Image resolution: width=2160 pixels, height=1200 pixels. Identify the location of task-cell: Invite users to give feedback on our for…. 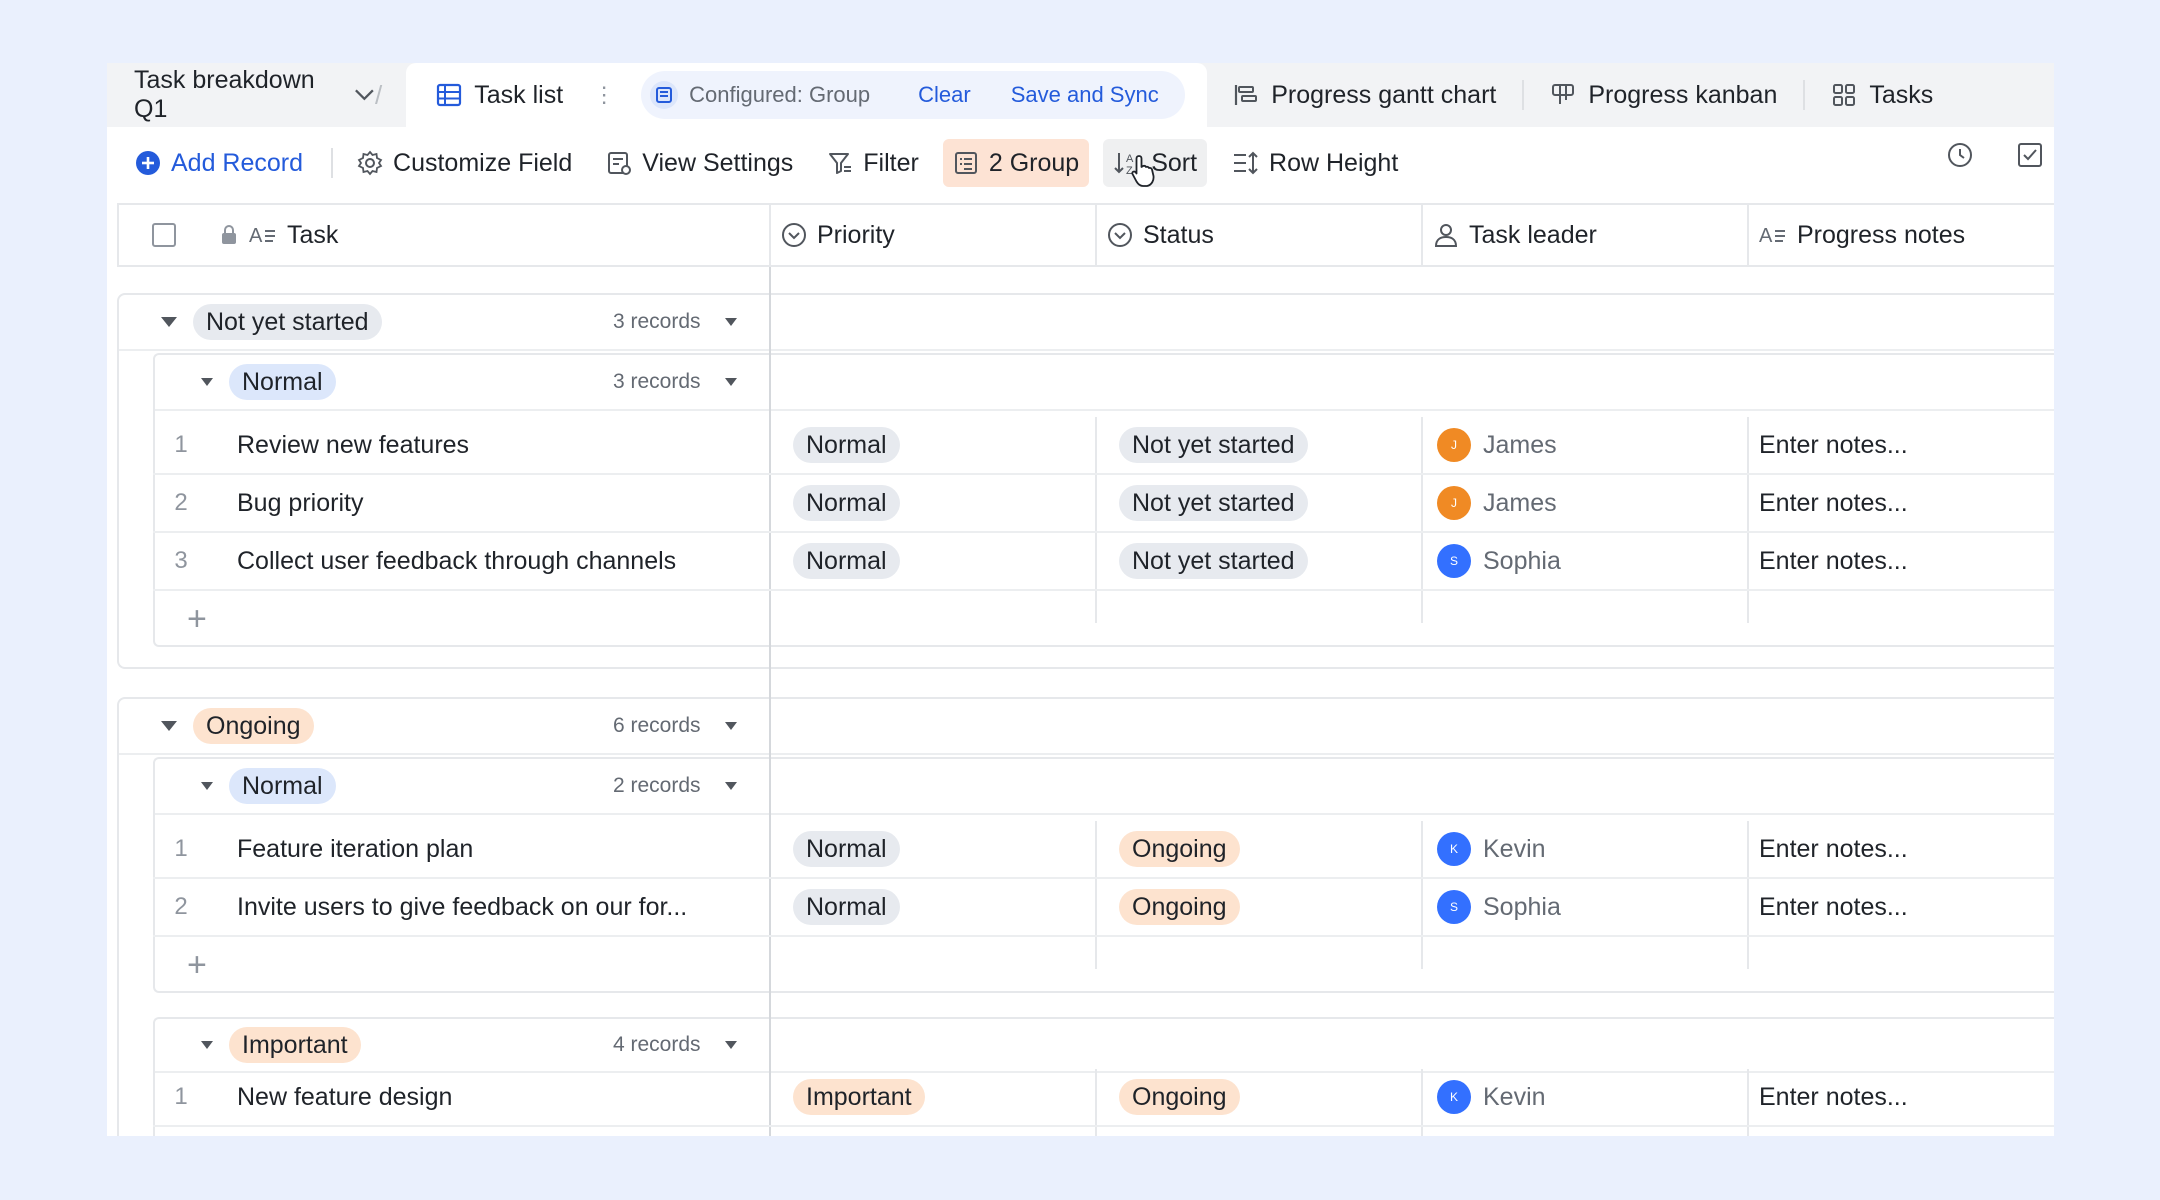
(497, 907).